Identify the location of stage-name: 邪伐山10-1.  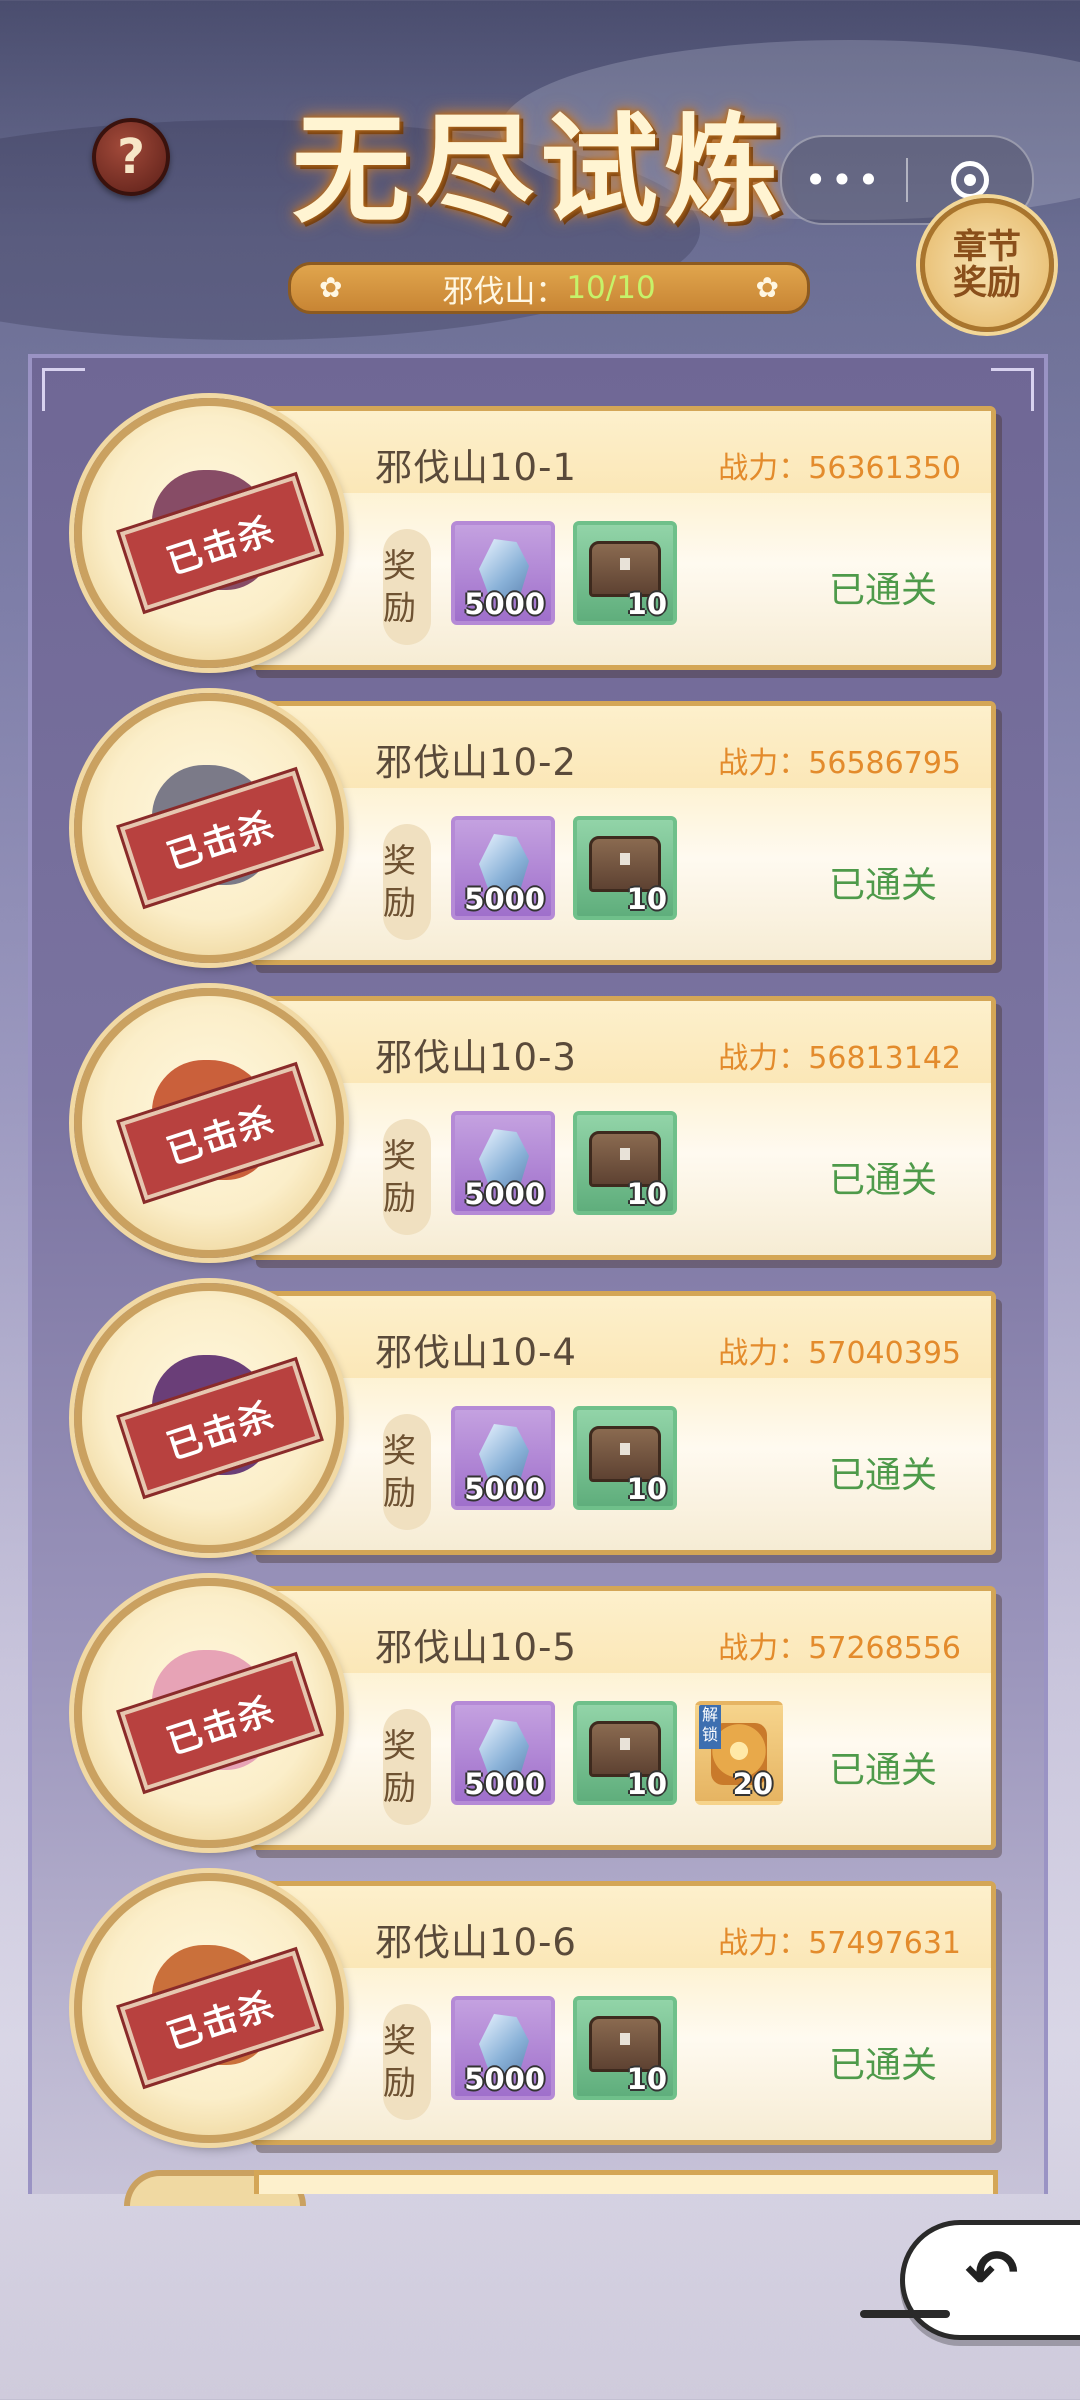
(476, 467).